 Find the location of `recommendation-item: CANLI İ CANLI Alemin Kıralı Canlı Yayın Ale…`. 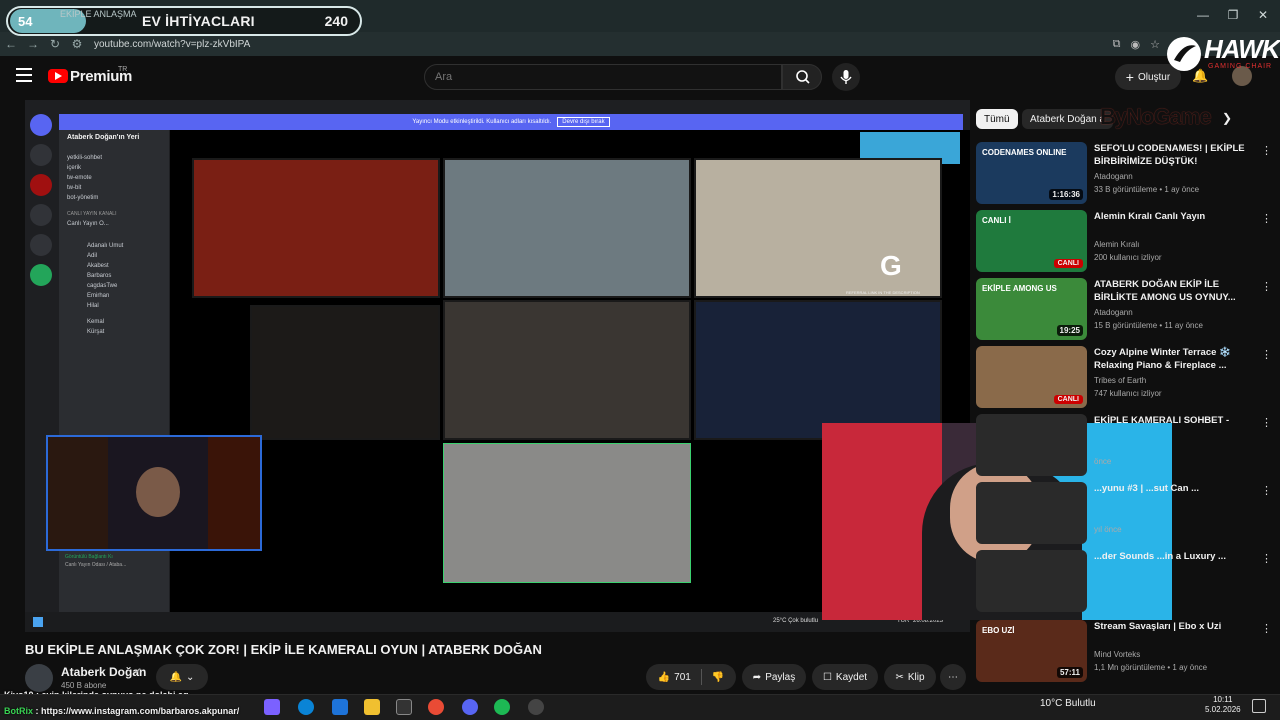

recommendation-item: CANLI İ CANLI Alemin Kıralı Canlı Yayın Ale… is located at coordinates (1124, 242).